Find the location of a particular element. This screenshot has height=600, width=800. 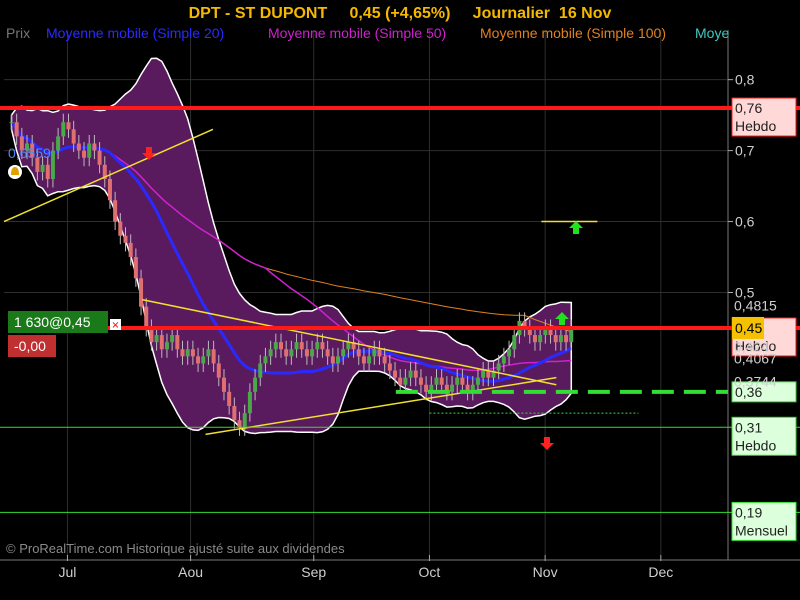

y-tick-label: 0,8 is located at coordinates (745, 80).